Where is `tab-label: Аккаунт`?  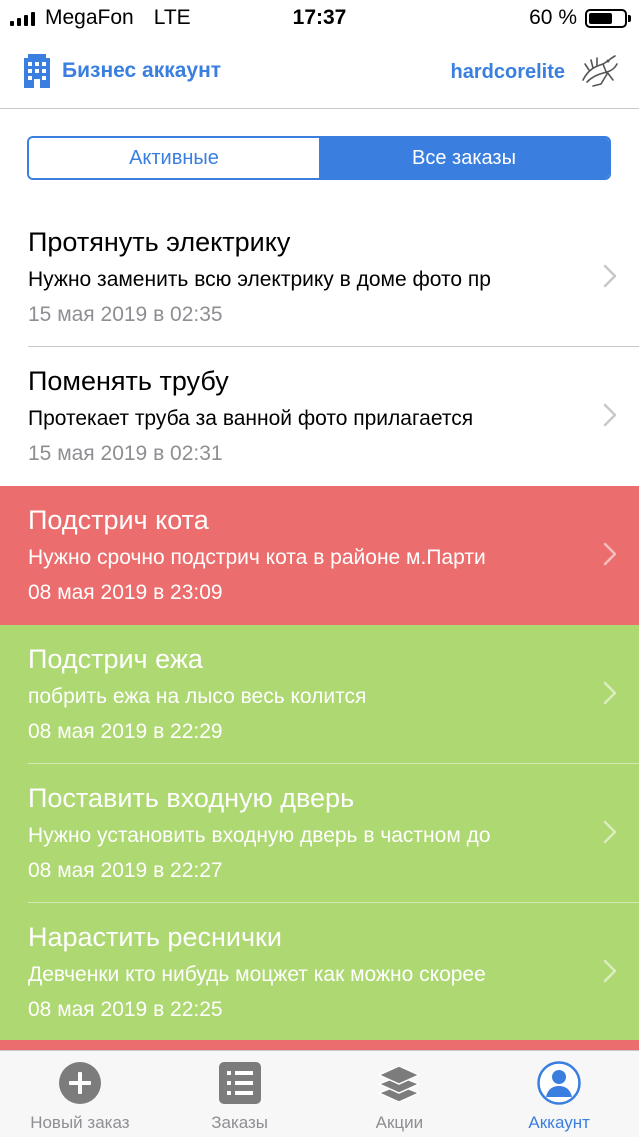
tab-label: Аккаунт is located at coordinates (559, 1122).